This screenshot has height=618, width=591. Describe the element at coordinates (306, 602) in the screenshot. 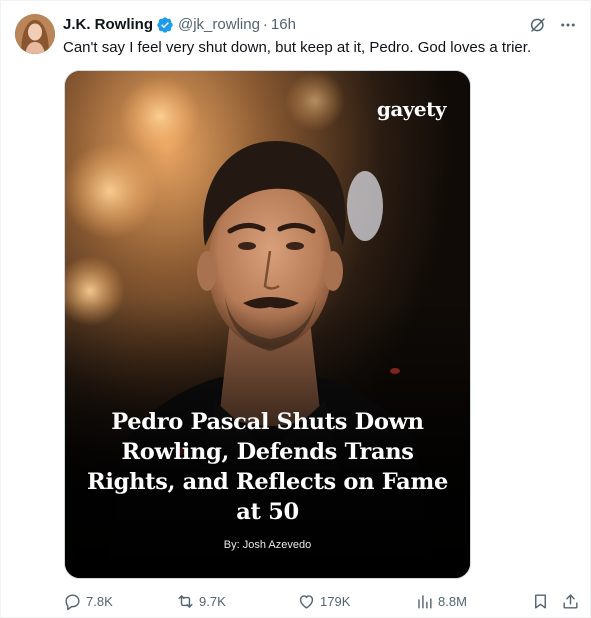

I see `heart-icon` at that location.